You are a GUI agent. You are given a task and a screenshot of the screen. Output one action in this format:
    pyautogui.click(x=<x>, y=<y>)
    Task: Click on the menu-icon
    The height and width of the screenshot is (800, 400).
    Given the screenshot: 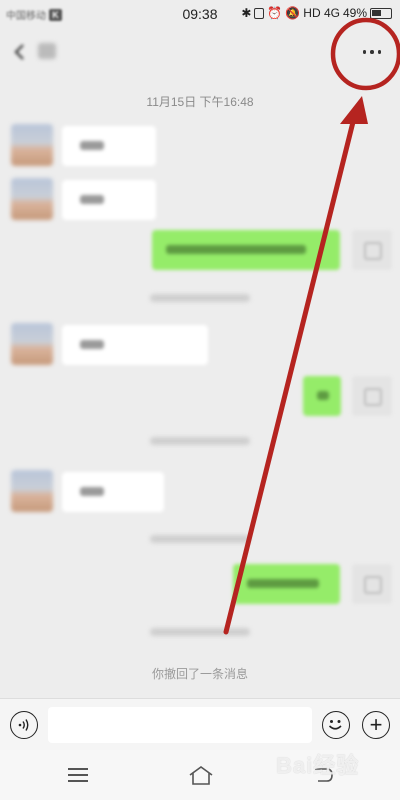 What is the action you would take?
    pyautogui.click(x=78, y=775)
    